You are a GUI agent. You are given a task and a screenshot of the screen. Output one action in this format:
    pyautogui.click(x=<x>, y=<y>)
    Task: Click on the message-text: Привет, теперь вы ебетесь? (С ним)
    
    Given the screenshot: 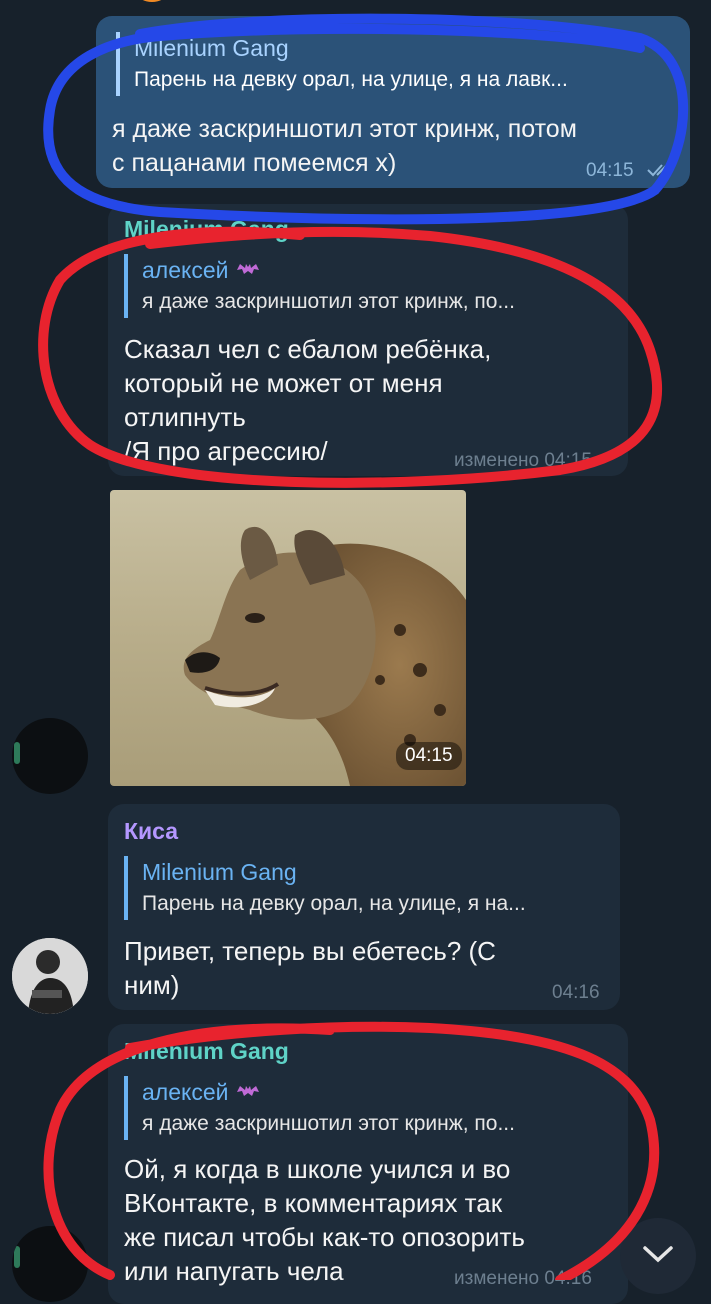 What is the action you would take?
    pyautogui.click(x=310, y=968)
    